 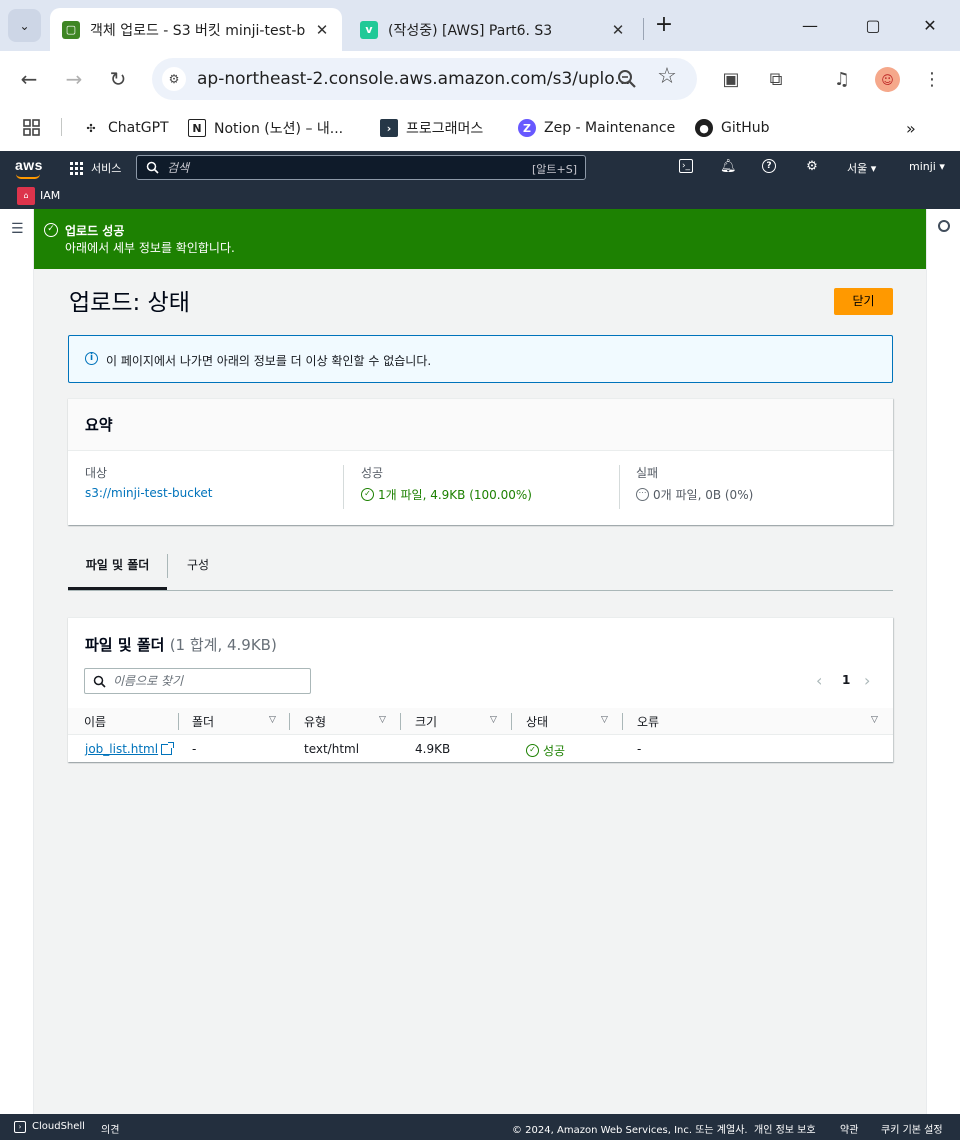 I want to click on close-button: 닫기, so click(x=863, y=301).